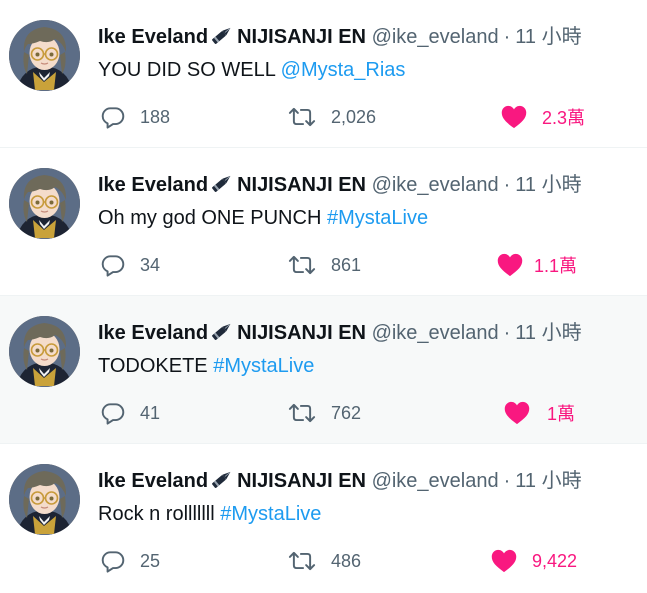  I want to click on retweet-button: 486, so click(324, 561).